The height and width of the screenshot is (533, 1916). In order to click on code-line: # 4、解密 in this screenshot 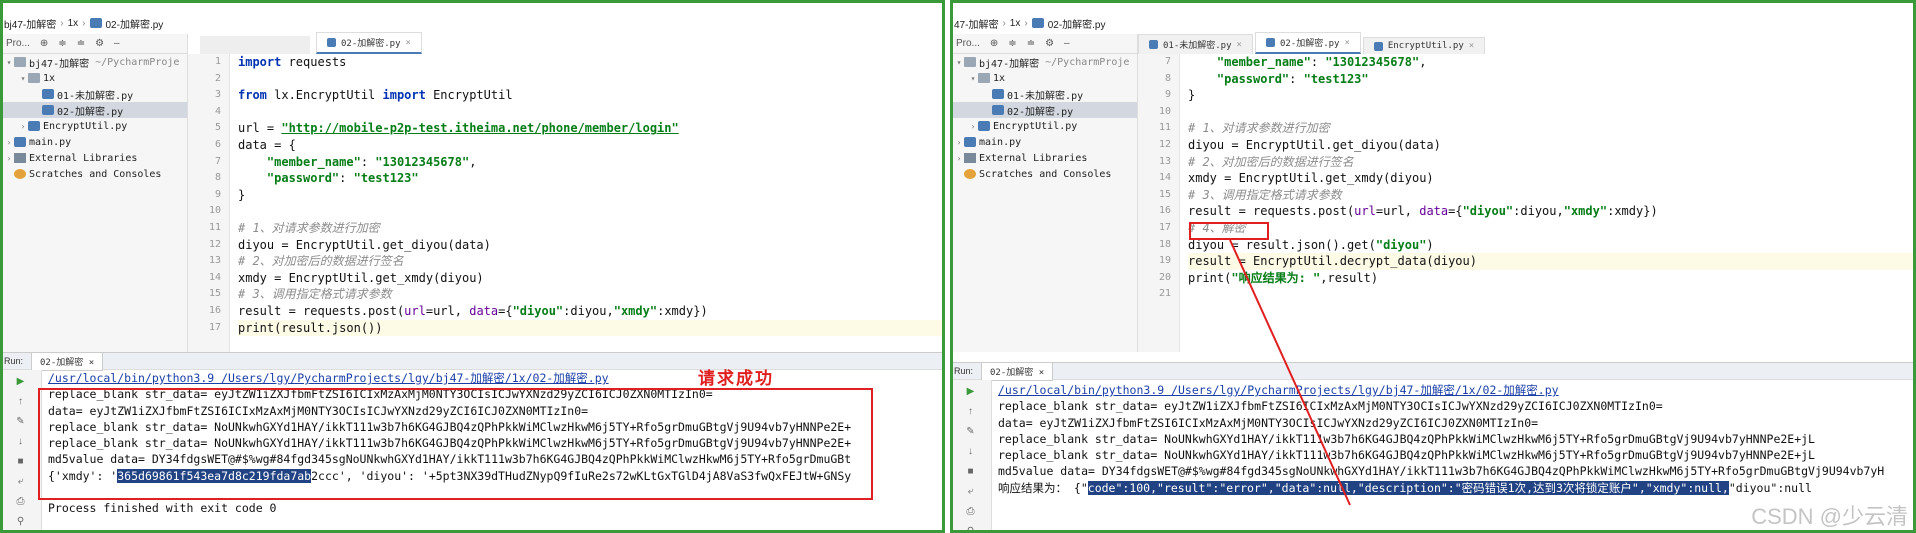, I will do `click(1217, 227)`.